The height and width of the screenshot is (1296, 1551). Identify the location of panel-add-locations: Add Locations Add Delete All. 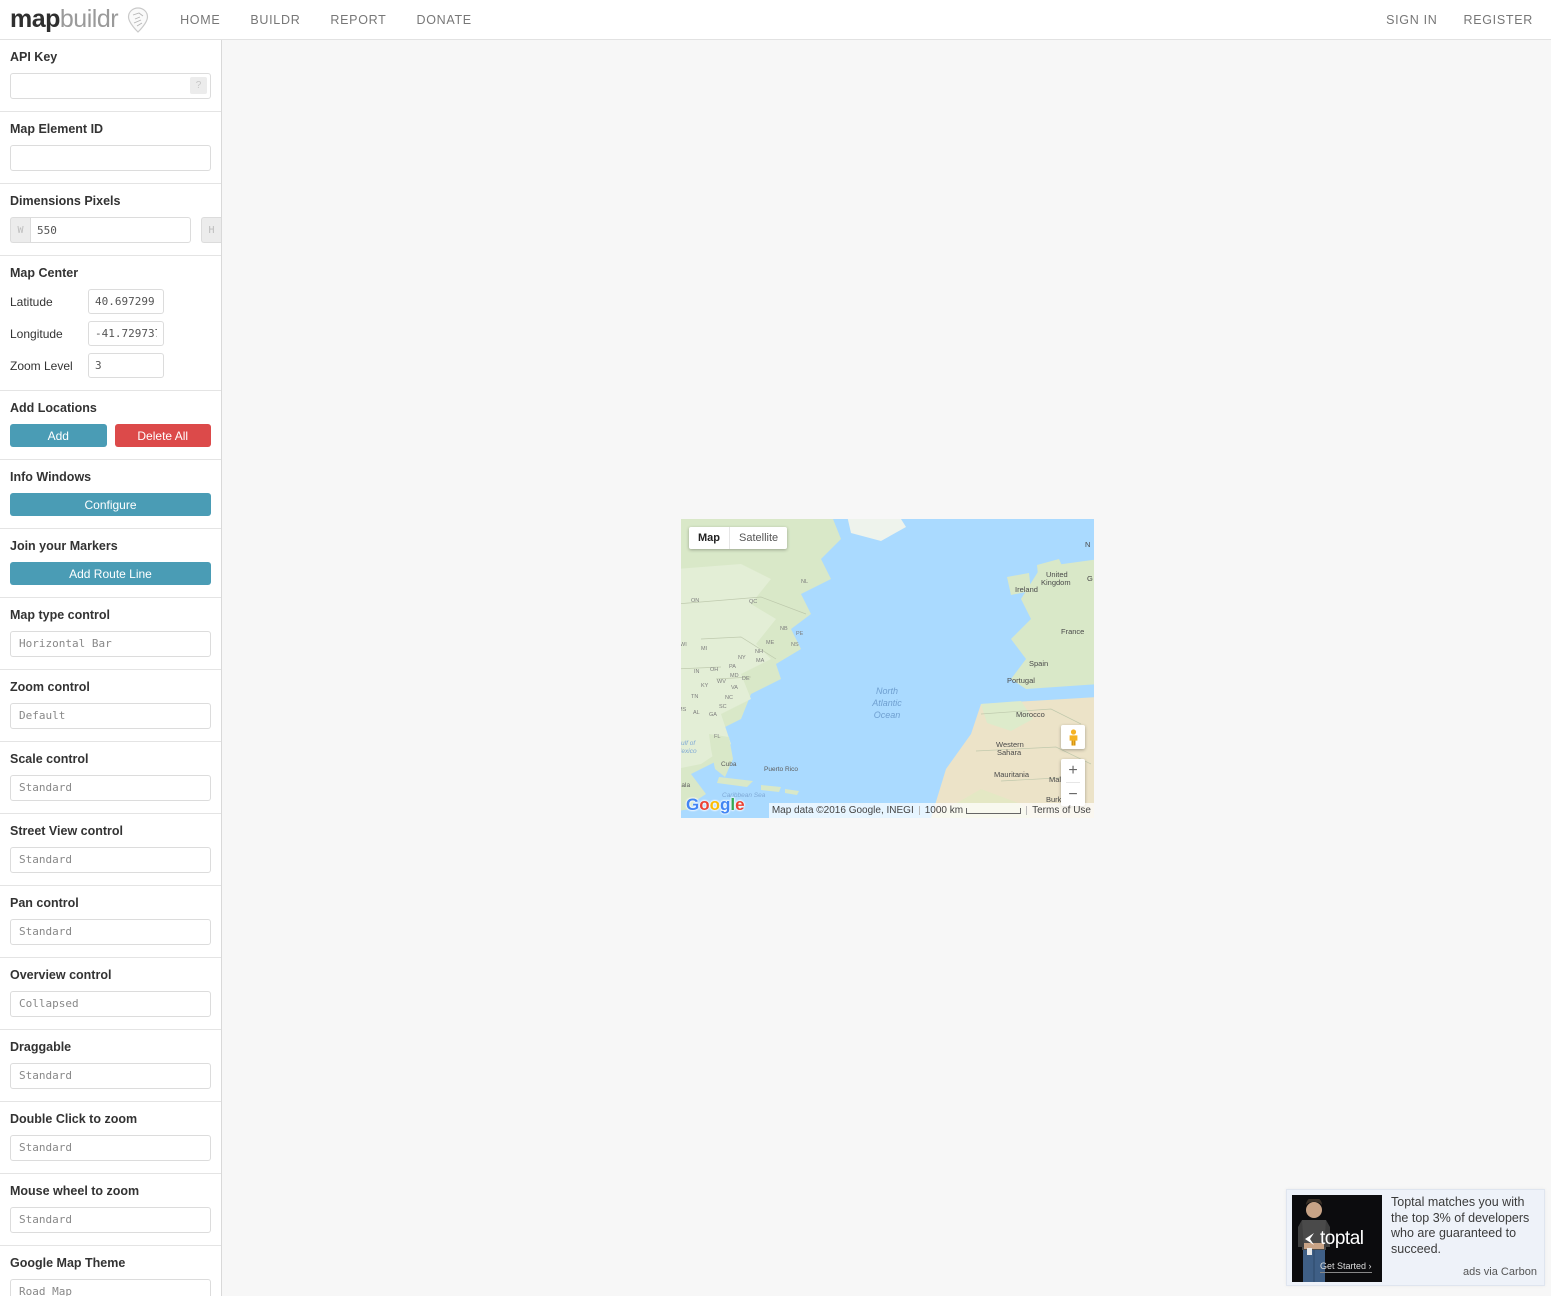
(110, 425).